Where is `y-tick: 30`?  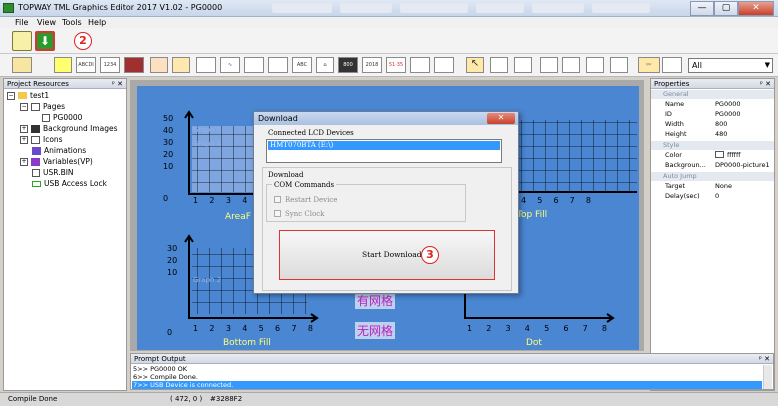
y-tick: 30 is located at coordinates (172, 248).